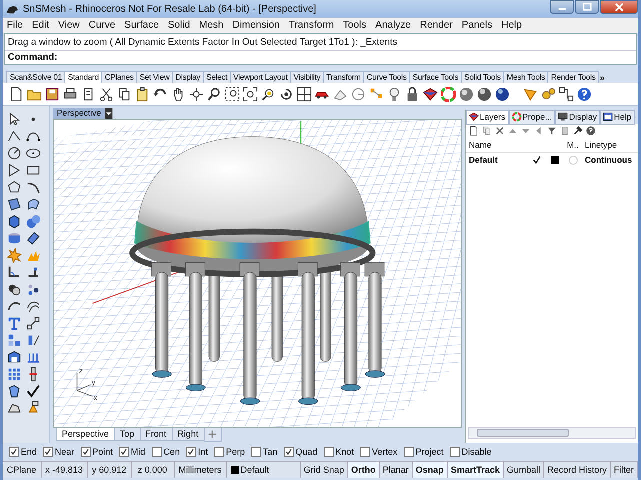  What do you see at coordinates (33, 391) in the screenshot?
I see `check-icon` at bounding box center [33, 391].